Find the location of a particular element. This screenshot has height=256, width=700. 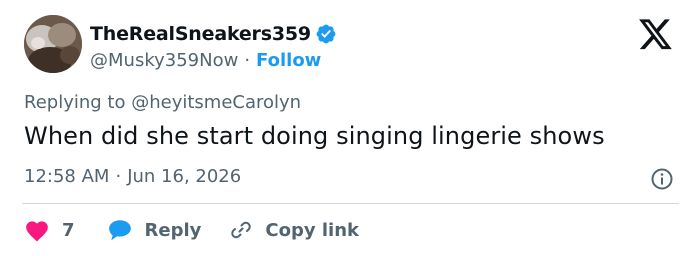

tweet-timestamp: 12:58 AM · Jun 16, 2026 is located at coordinates (132, 176).